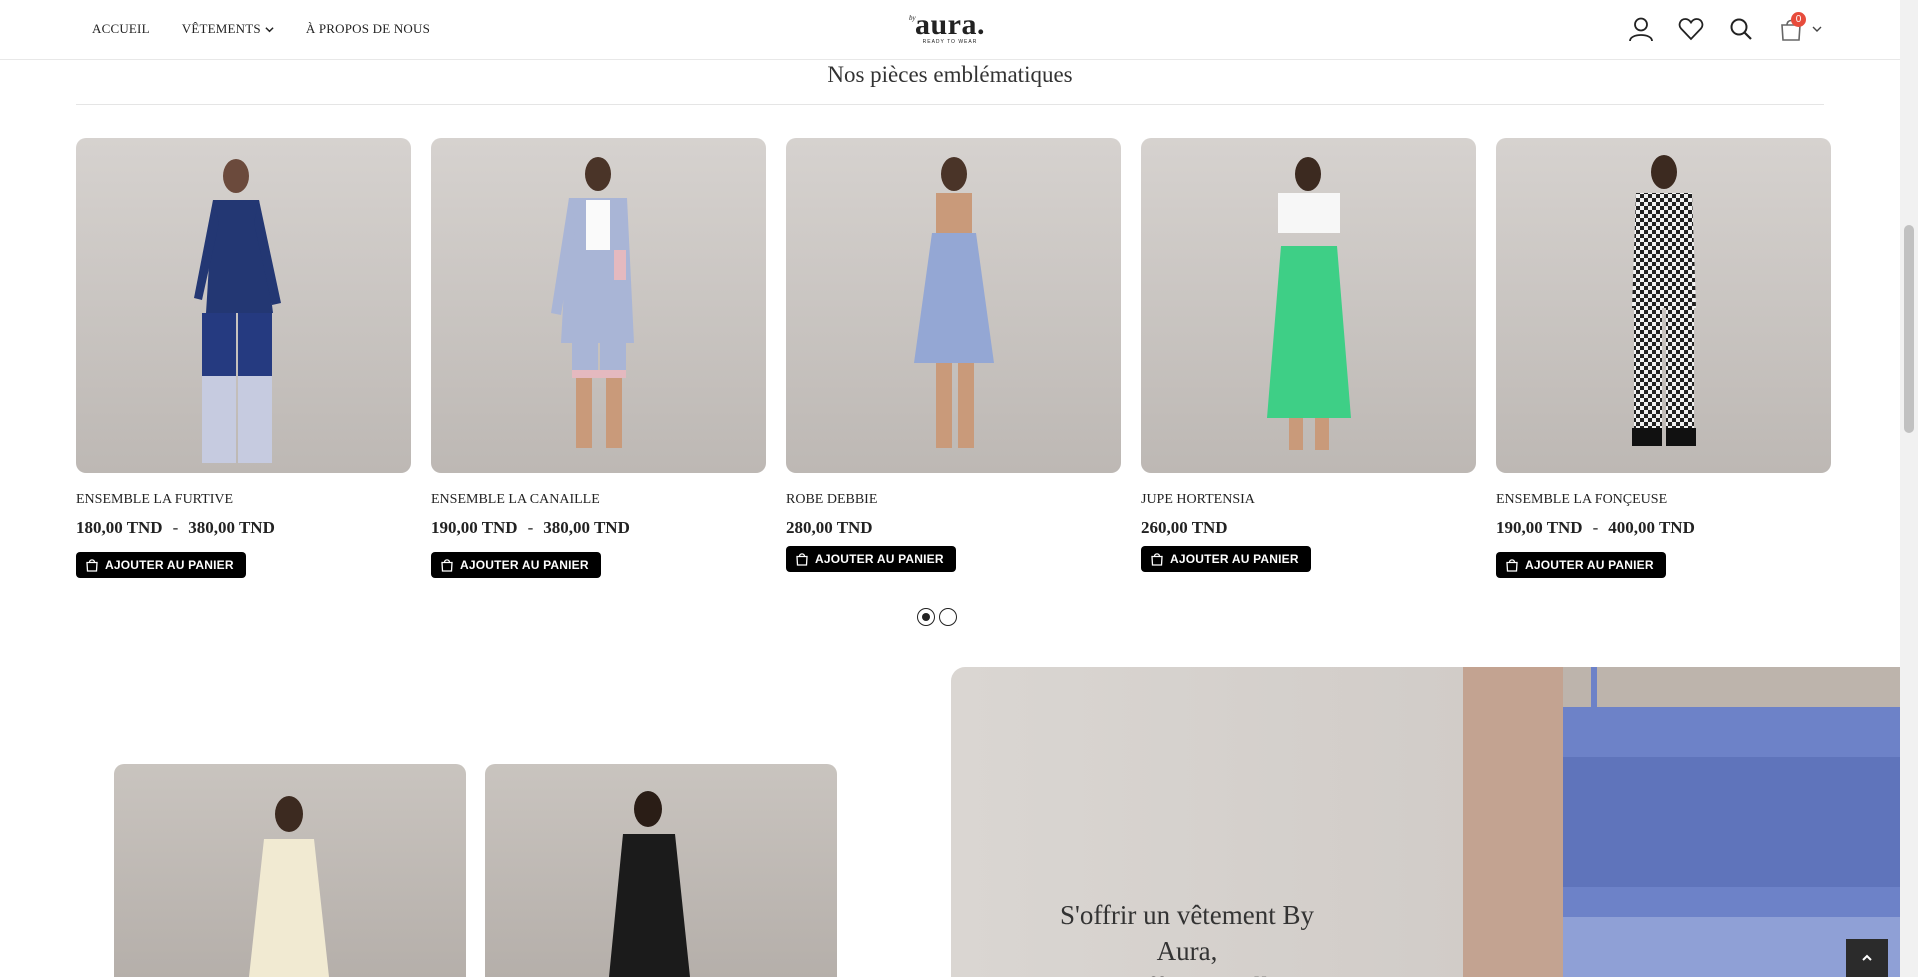 This screenshot has width=1918, height=977. I want to click on logo-by: by, so click(912, 18).